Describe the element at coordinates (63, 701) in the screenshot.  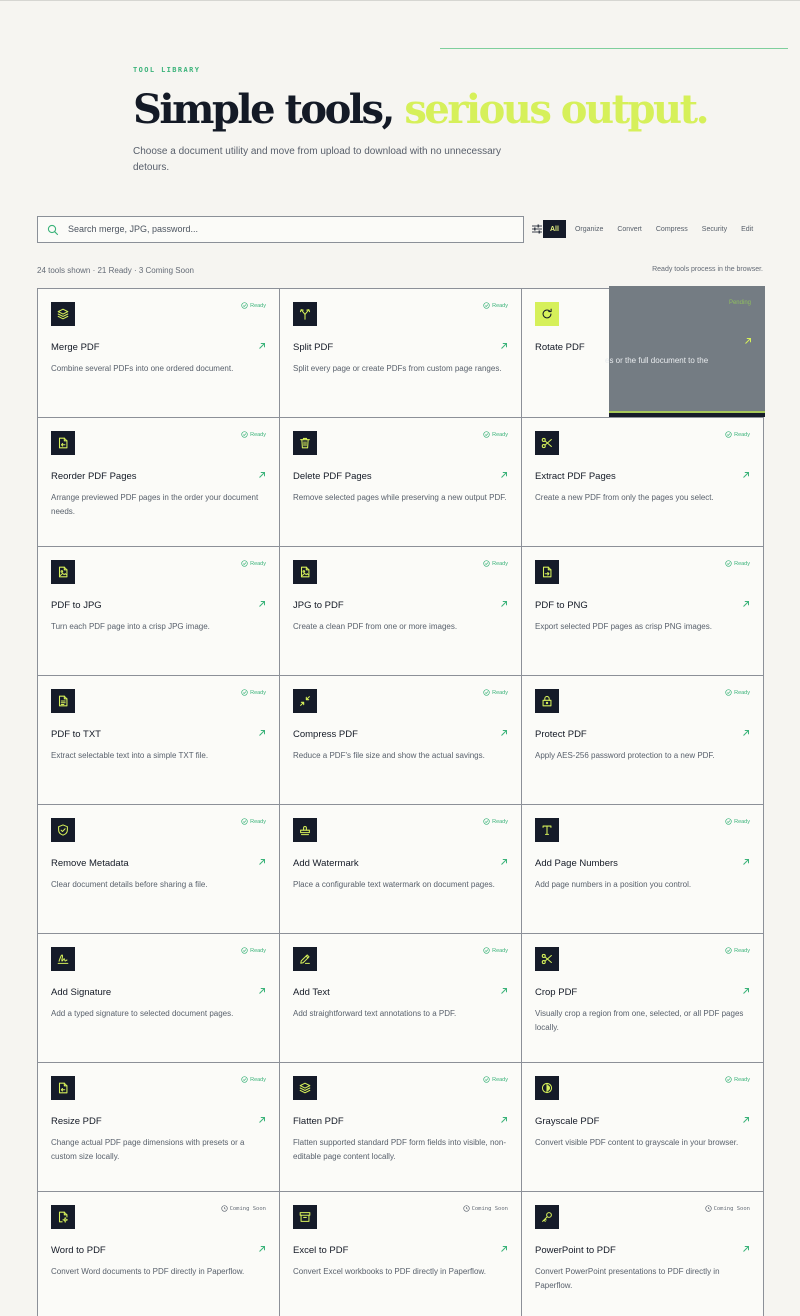
I see `text-file-icon` at that location.